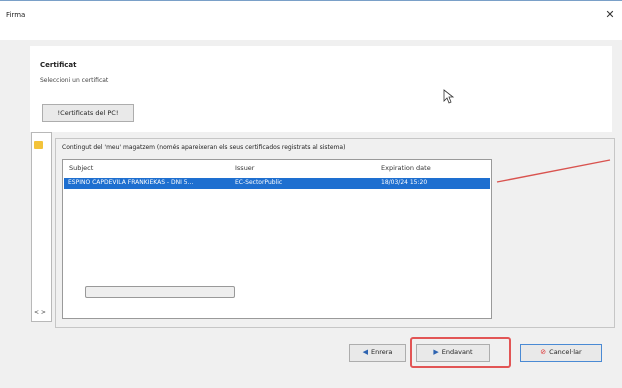 This screenshot has height=388, width=622. What do you see at coordinates (404, 182) in the screenshot?
I see `cell-expiration: 18/03/24 15:20` at bounding box center [404, 182].